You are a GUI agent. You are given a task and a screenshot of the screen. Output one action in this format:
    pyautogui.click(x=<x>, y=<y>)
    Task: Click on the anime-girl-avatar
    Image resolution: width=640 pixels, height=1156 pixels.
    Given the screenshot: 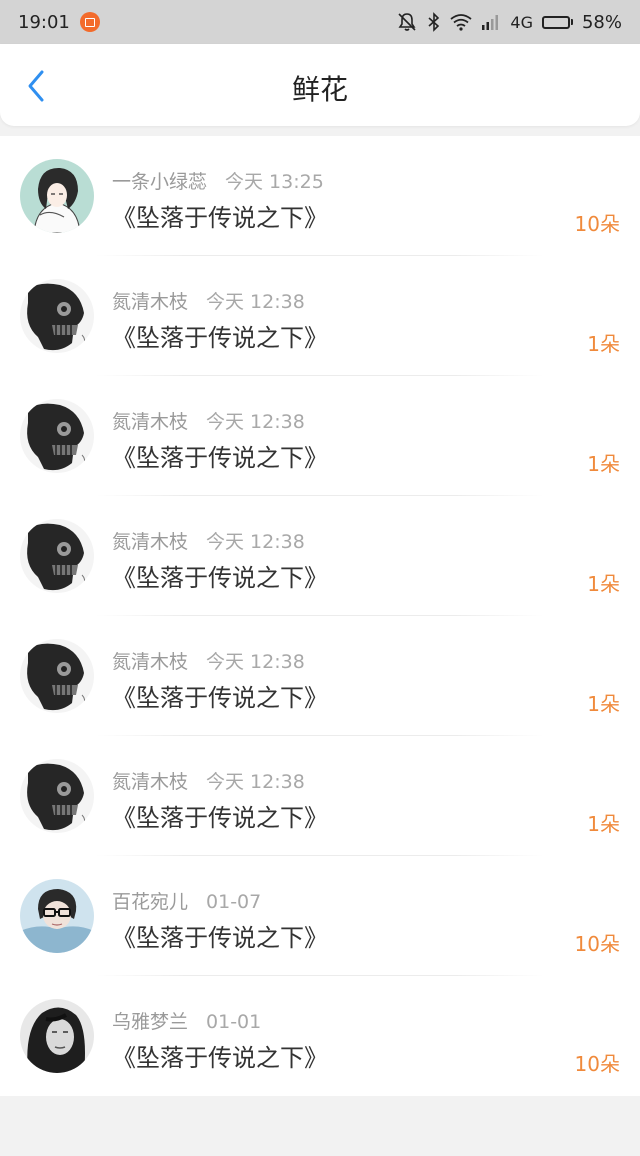 What is the action you would take?
    pyautogui.click(x=57, y=196)
    